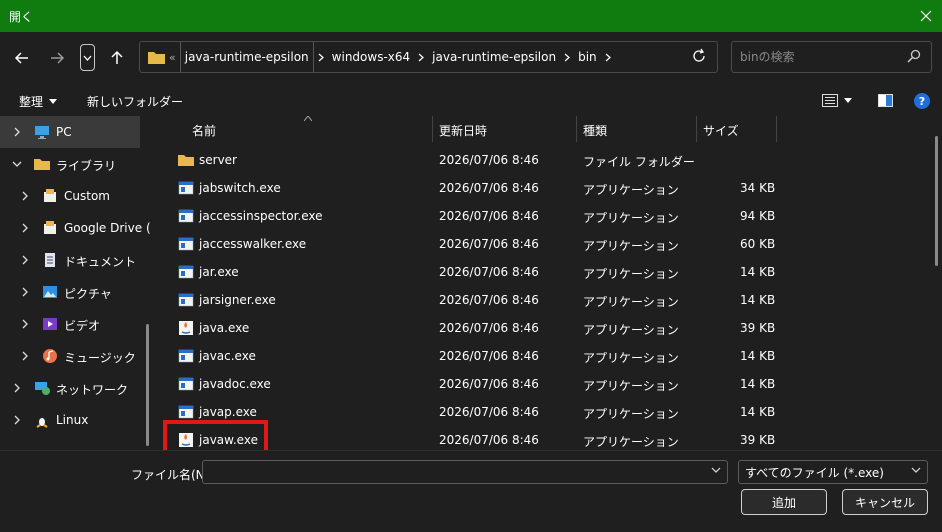  Describe the element at coordinates (235, 384) in the screenshot. I see `file-name: javadoc.exe` at that location.